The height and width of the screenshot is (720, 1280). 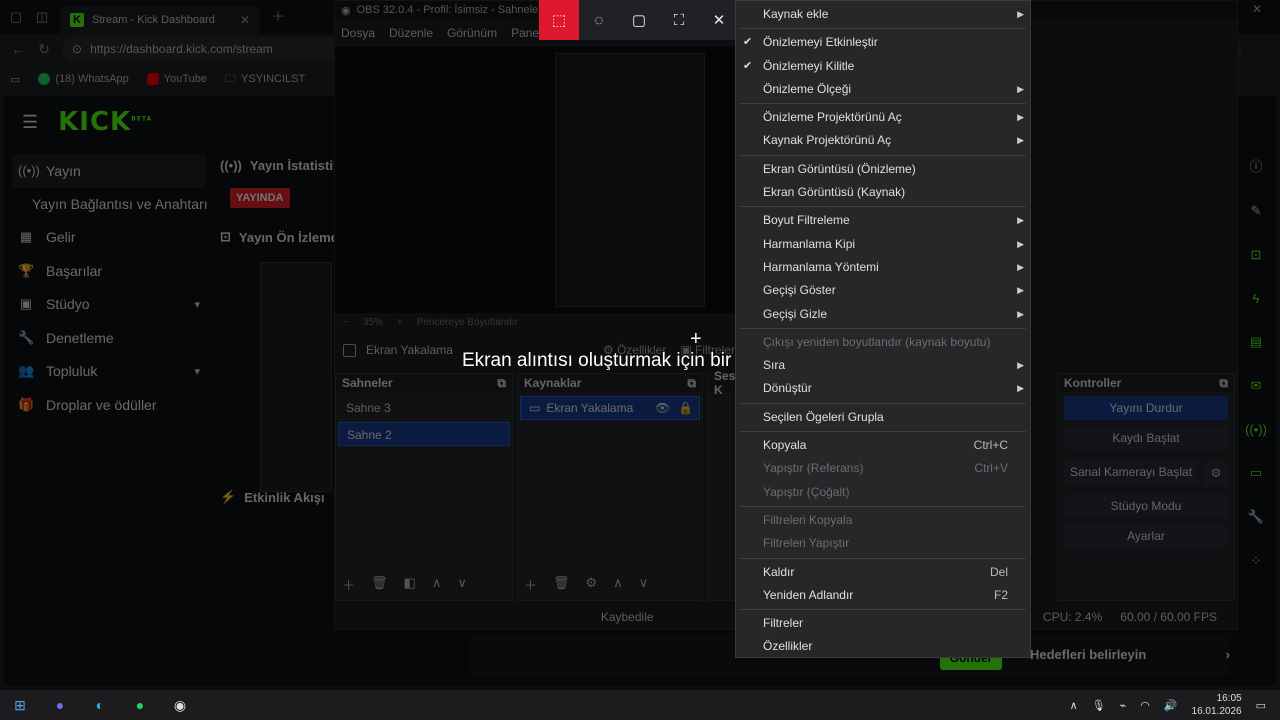 I want to click on context-menu-item: ✔ Önizlemeyi Kilitle, so click(x=883, y=66).